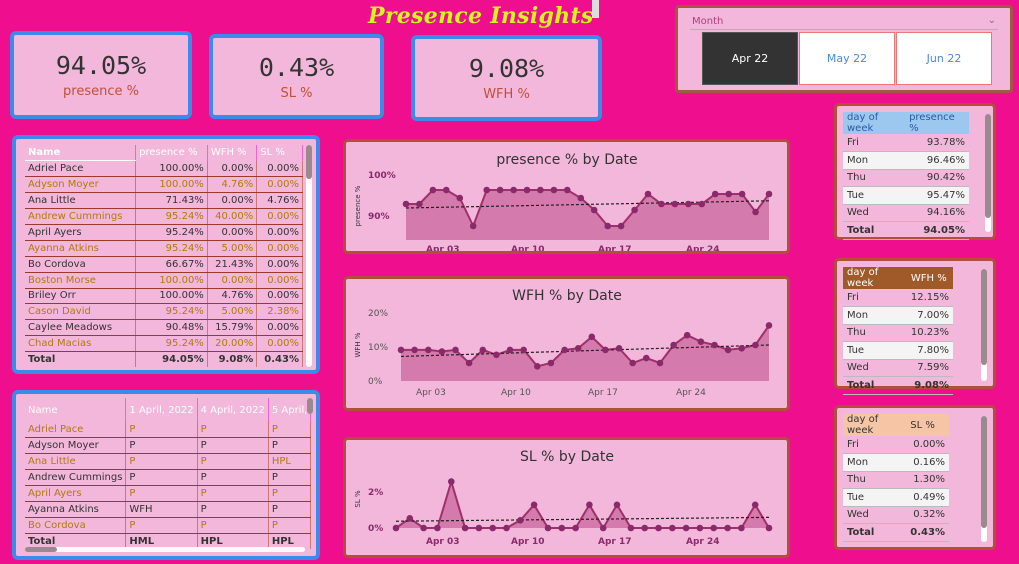  Describe the element at coordinates (165, 549) in the screenshot. I see `horizontal-scrollbar` at that location.